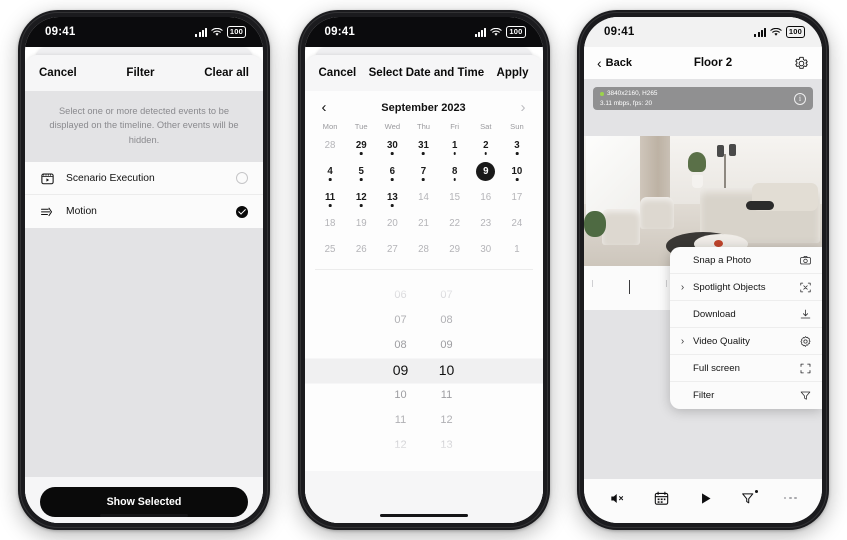 The image size is (847, 540). Describe the element at coordinates (513, 73) in the screenshot. I see `apply-button: Apply` at that location.